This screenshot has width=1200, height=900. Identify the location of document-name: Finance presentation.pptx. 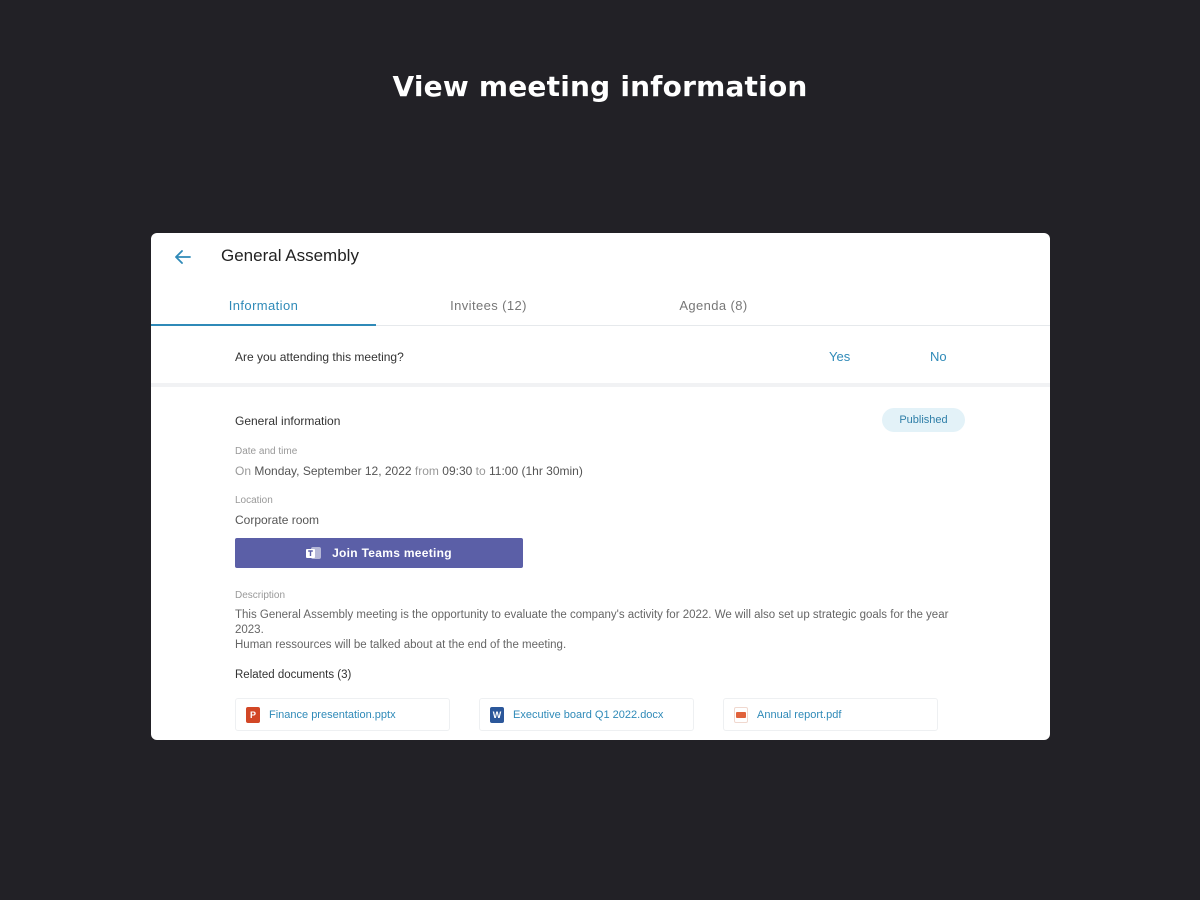
(332, 714).